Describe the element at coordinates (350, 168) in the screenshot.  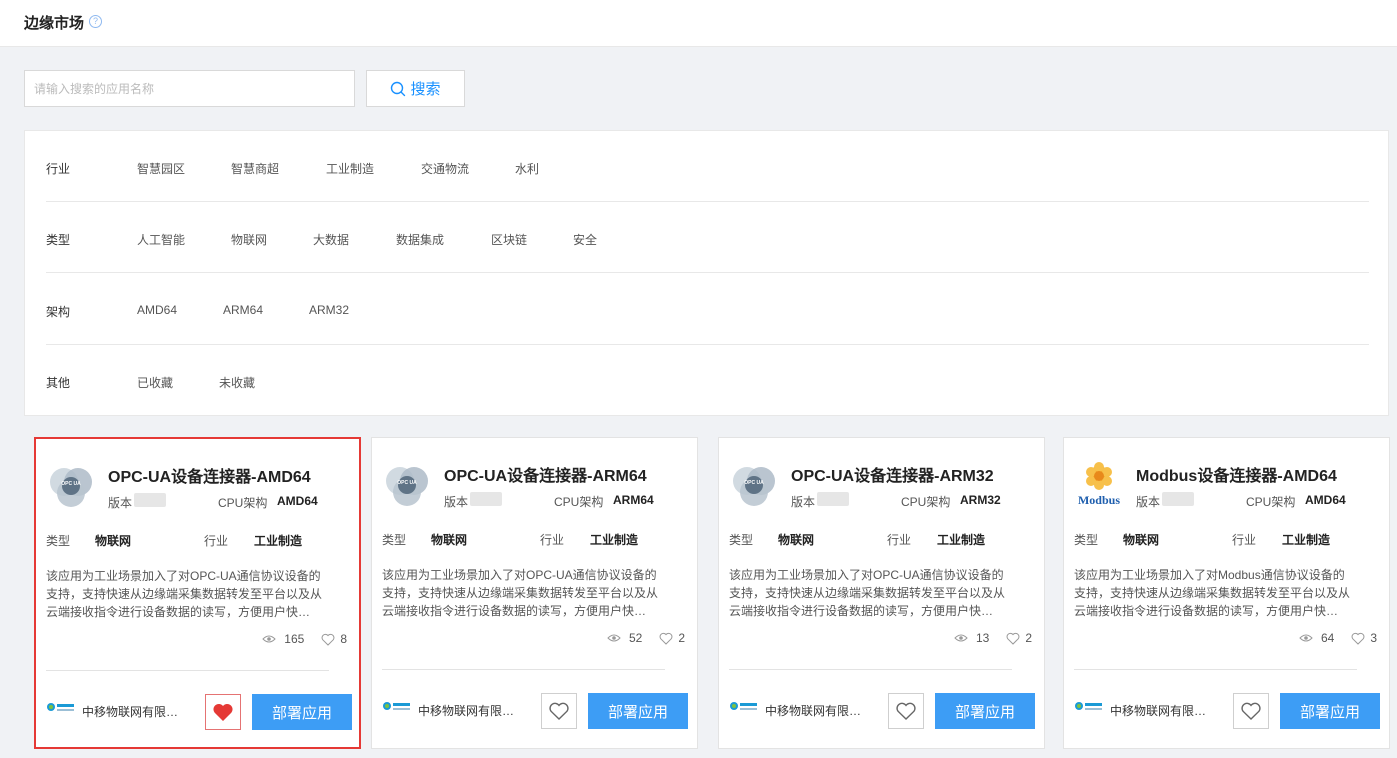
I see `filter-option: 工业制造` at that location.